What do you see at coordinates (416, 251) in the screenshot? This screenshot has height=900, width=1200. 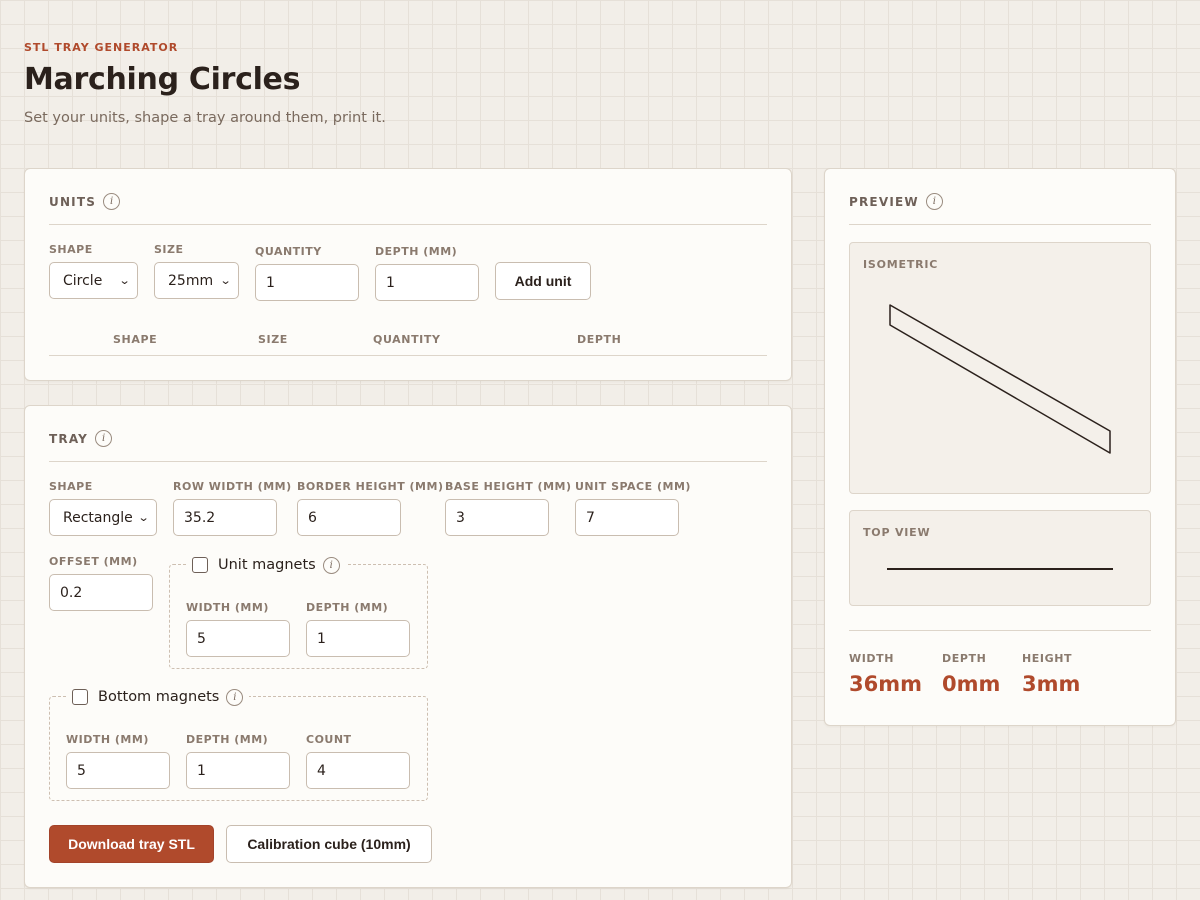 I see `unit-depth-label: DEPTH (MM)` at bounding box center [416, 251].